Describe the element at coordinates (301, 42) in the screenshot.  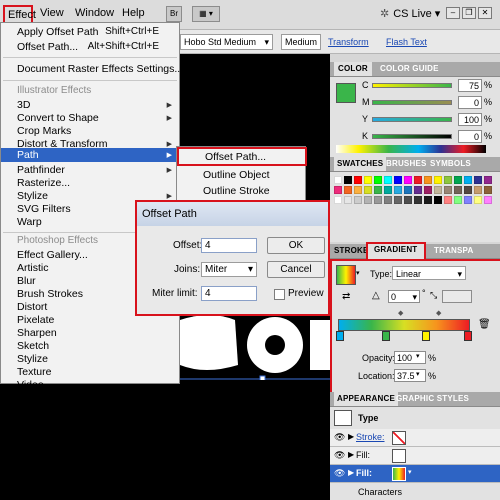
I see `font-style-select: Medium` at that location.